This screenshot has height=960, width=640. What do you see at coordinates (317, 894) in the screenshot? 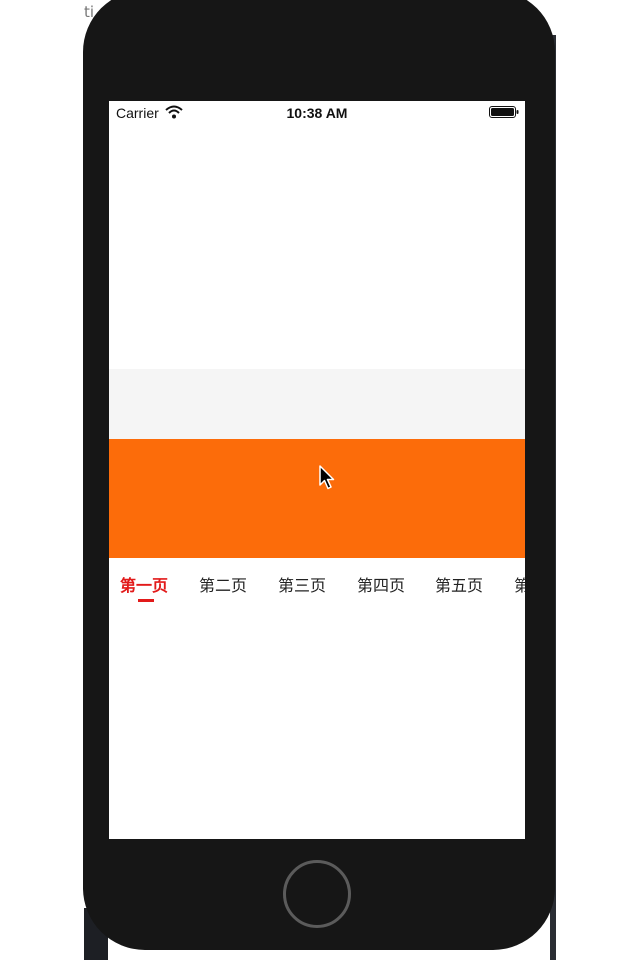
I see `home-button-icon` at bounding box center [317, 894].